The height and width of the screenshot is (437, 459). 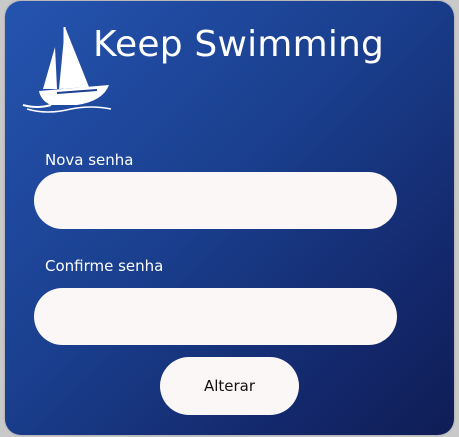 What do you see at coordinates (215, 316) in the screenshot?
I see `confirm-password-input` at bounding box center [215, 316].